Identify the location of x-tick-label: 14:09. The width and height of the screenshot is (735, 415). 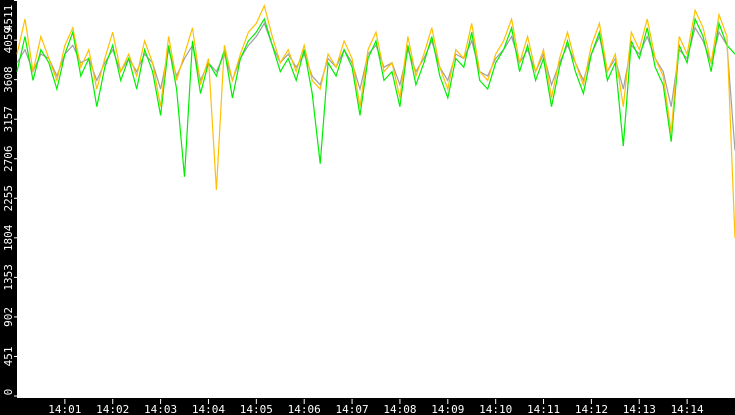
(447, 409).